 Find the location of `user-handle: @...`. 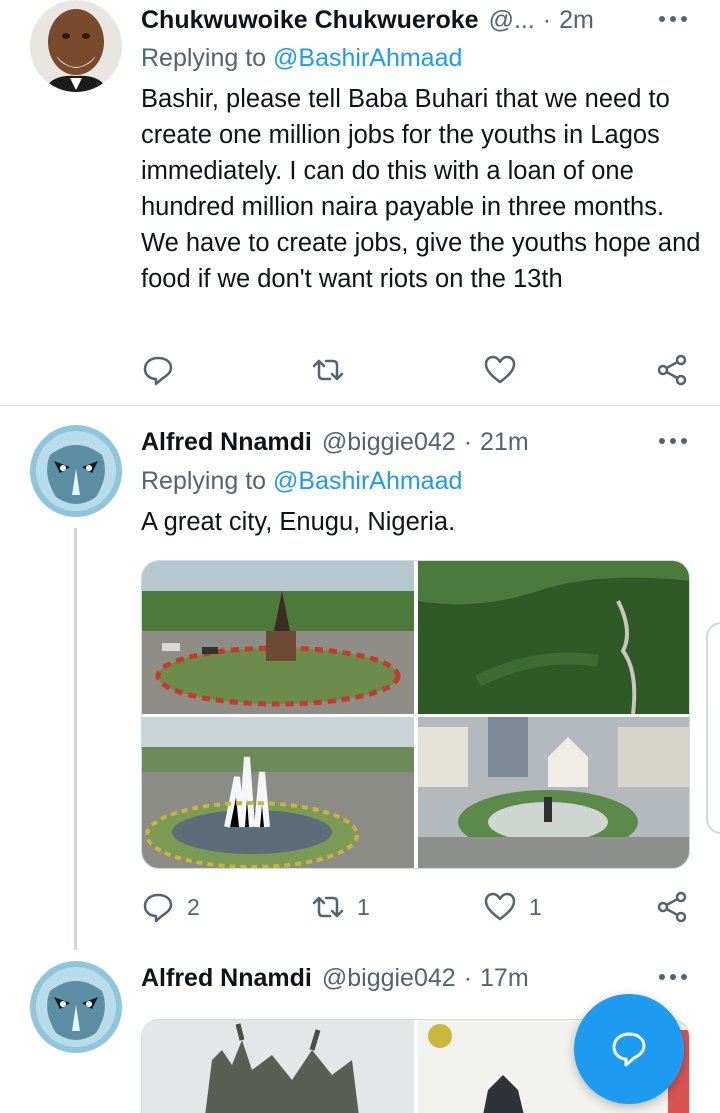

user-handle: @... is located at coordinates (512, 20).